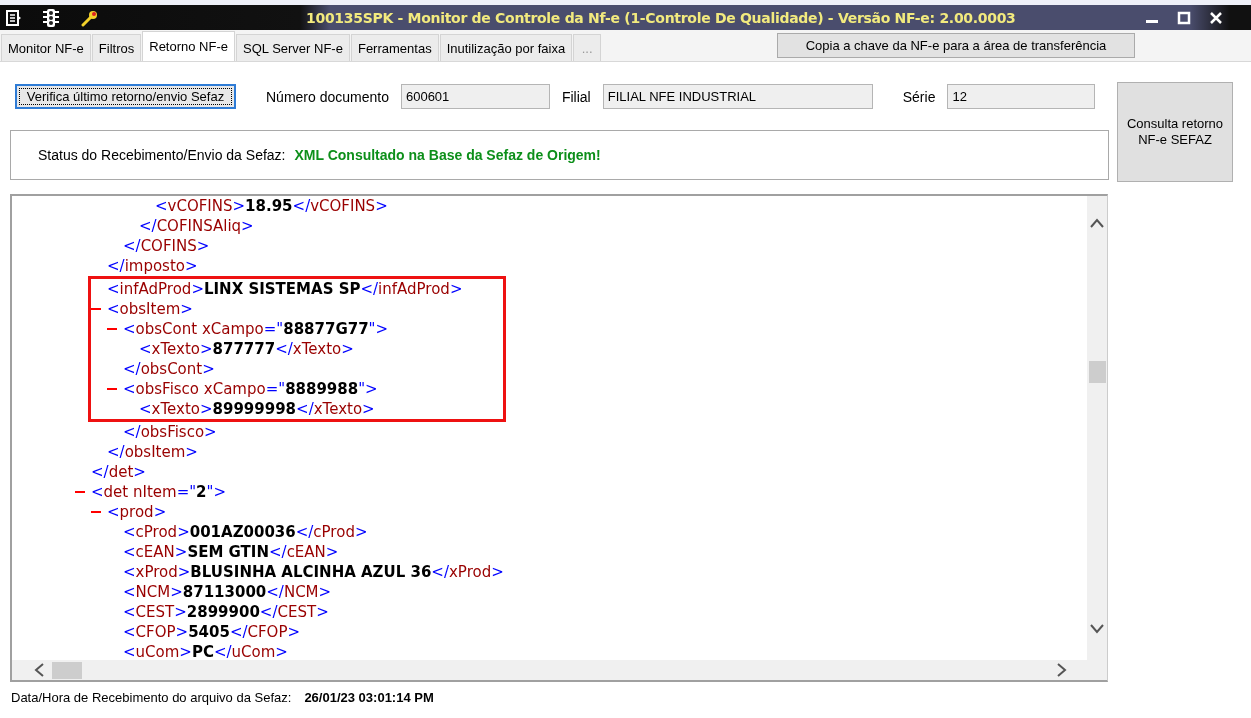  Describe the element at coordinates (162, 155) in the screenshot. I see `status-label: Status do Recebimento/Envio da Sefaz:` at that location.